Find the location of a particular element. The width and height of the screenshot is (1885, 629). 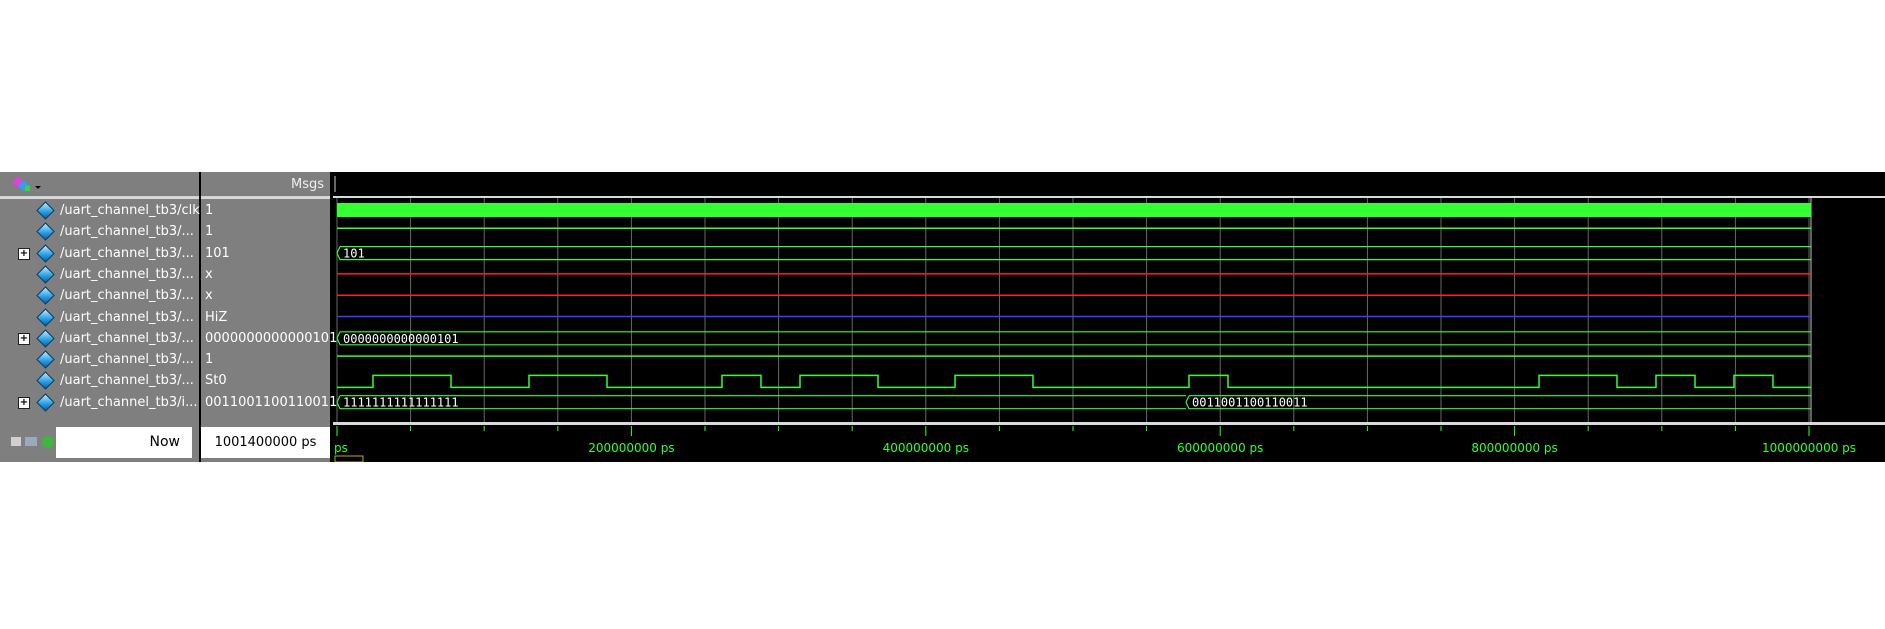

bus-value-label: 0011001100110011 is located at coordinates (1250, 403).